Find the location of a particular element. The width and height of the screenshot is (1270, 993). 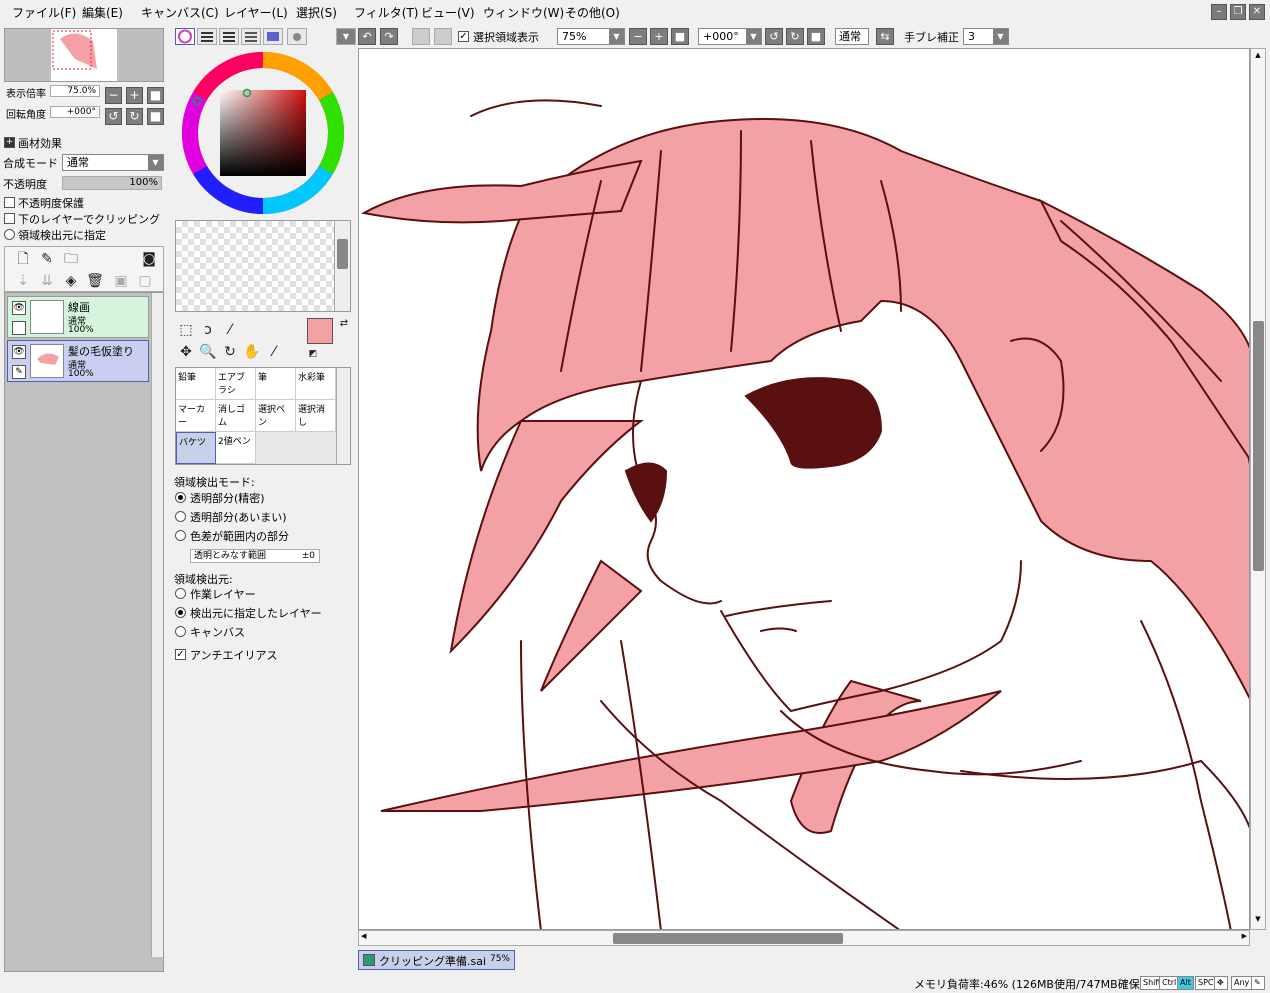

swatch-tab is located at coordinates (273, 36).